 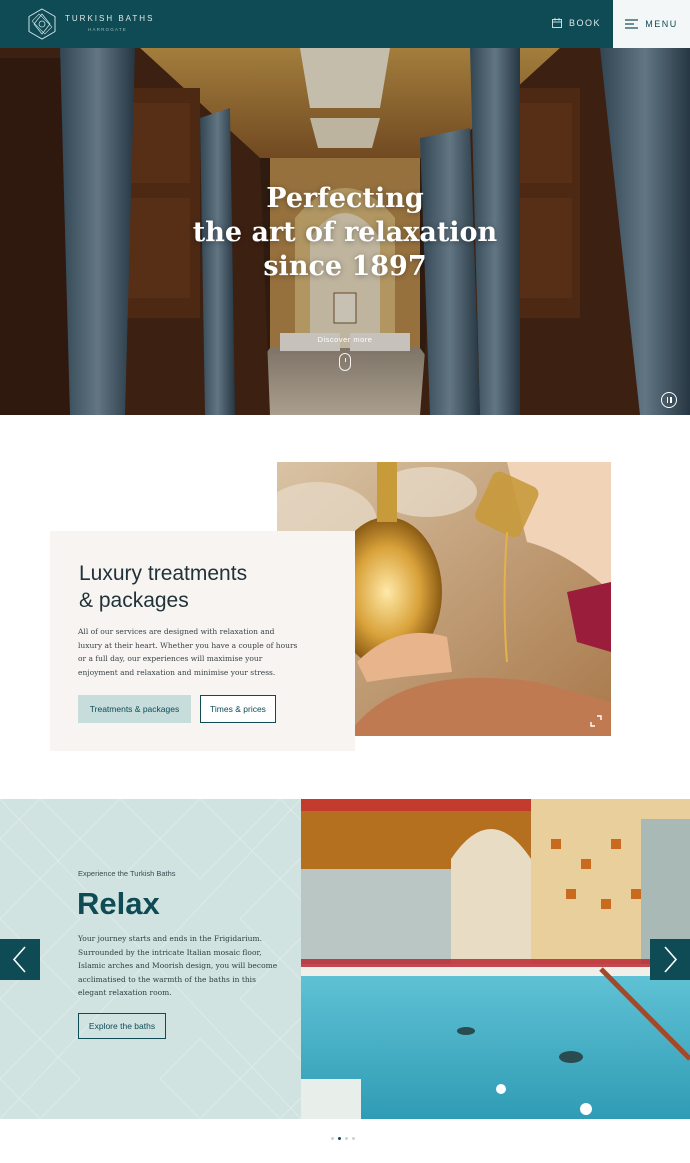 I want to click on pause-icon, so click(x=669, y=400).